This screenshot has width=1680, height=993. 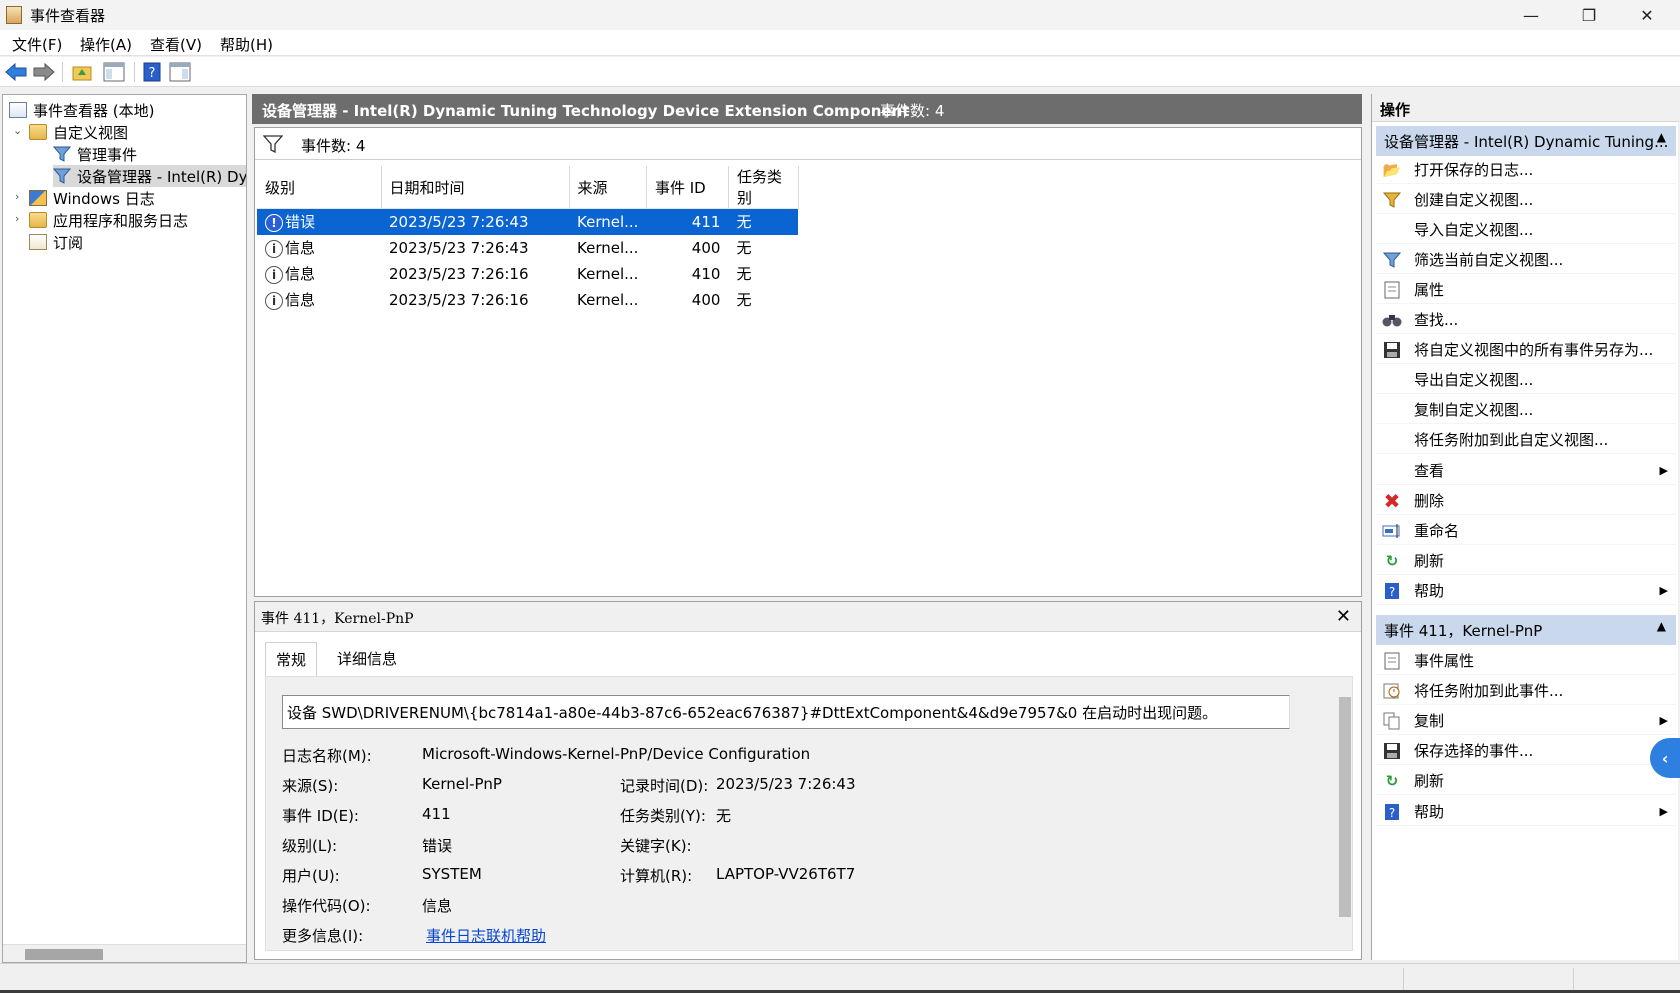 I want to click on show-hide-tree-icon, so click(x=114, y=72).